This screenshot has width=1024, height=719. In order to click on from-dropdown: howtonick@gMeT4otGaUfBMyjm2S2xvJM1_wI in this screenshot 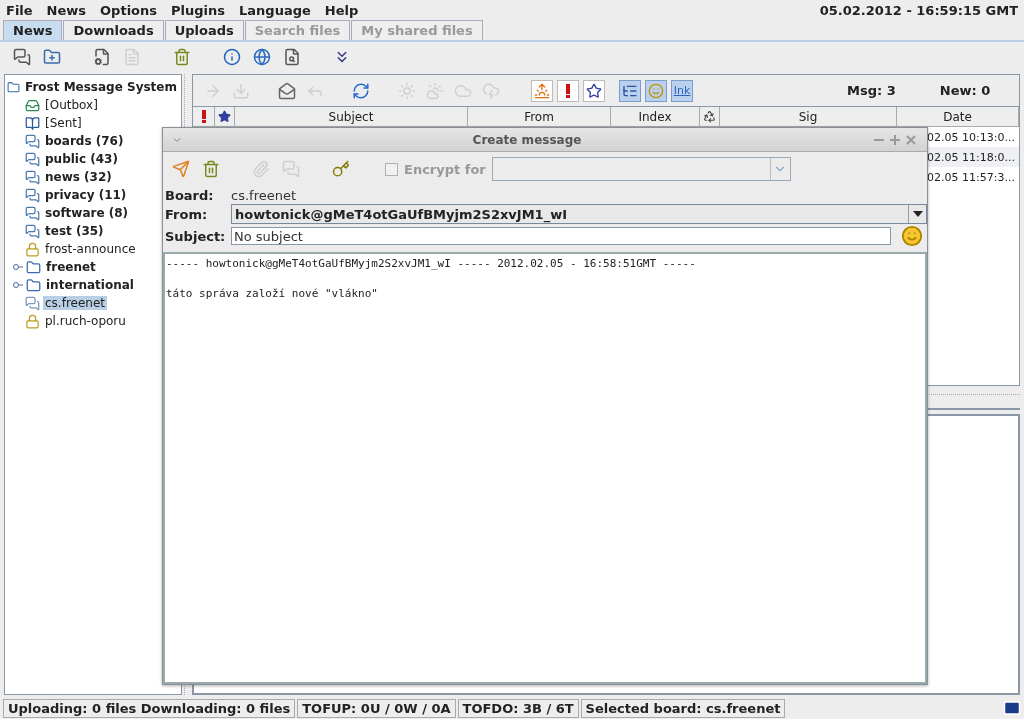, I will do `click(579, 214)`.